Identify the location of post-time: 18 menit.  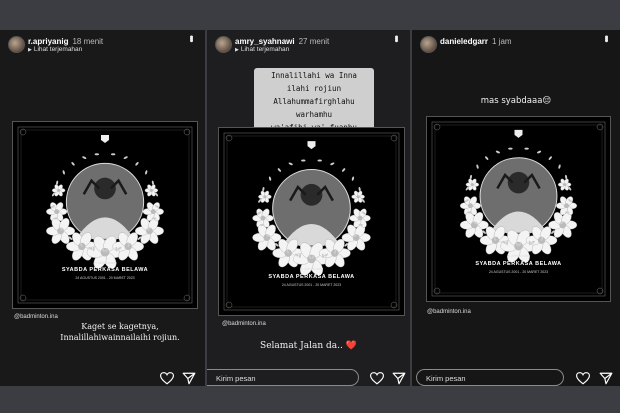
(88, 41).